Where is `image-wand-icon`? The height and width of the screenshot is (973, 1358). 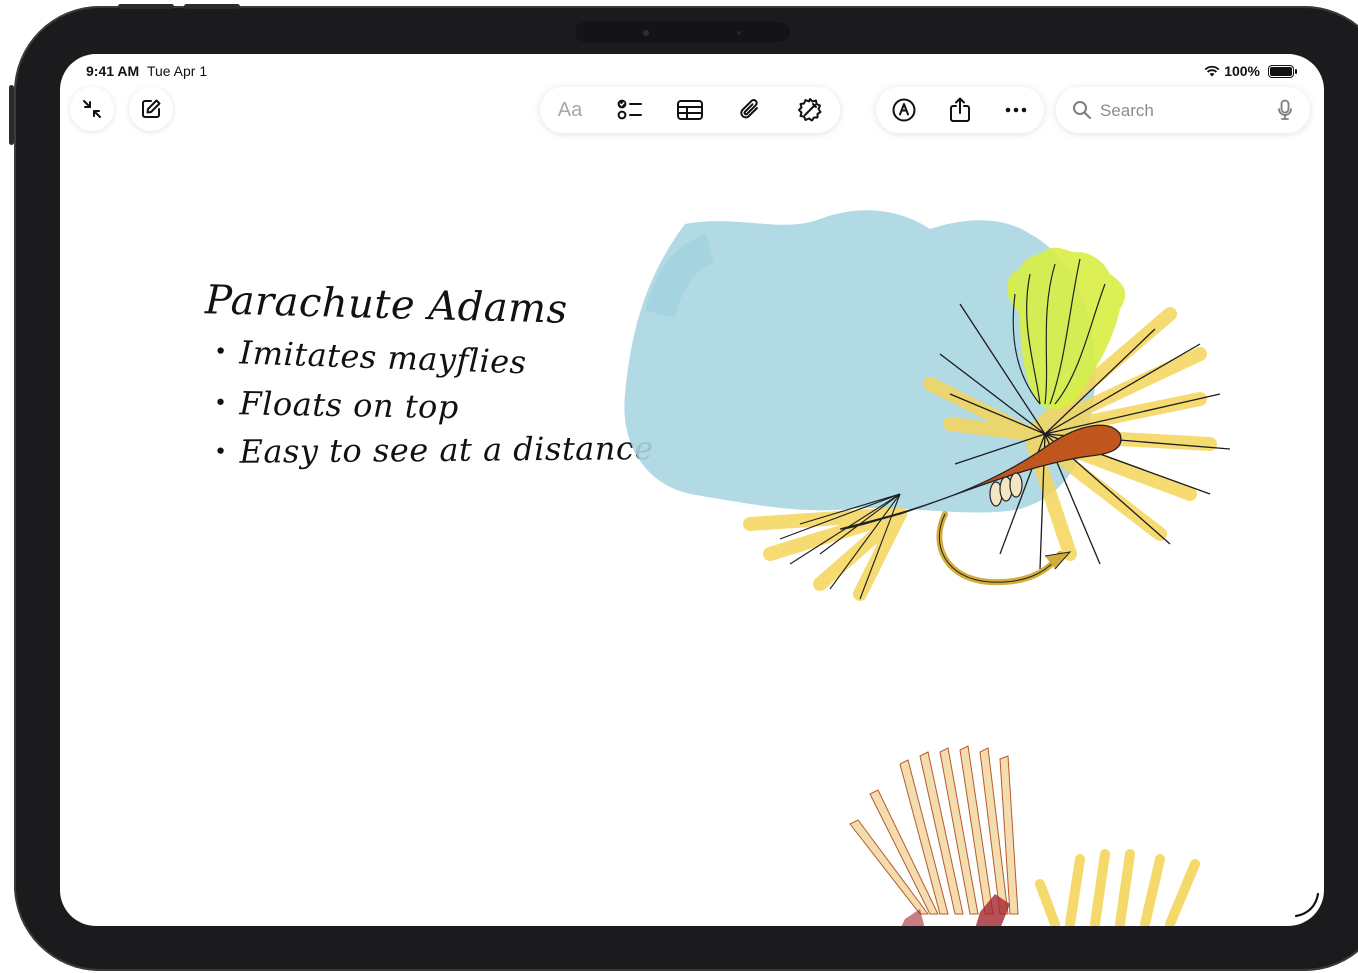 image-wand-icon is located at coordinates (810, 110).